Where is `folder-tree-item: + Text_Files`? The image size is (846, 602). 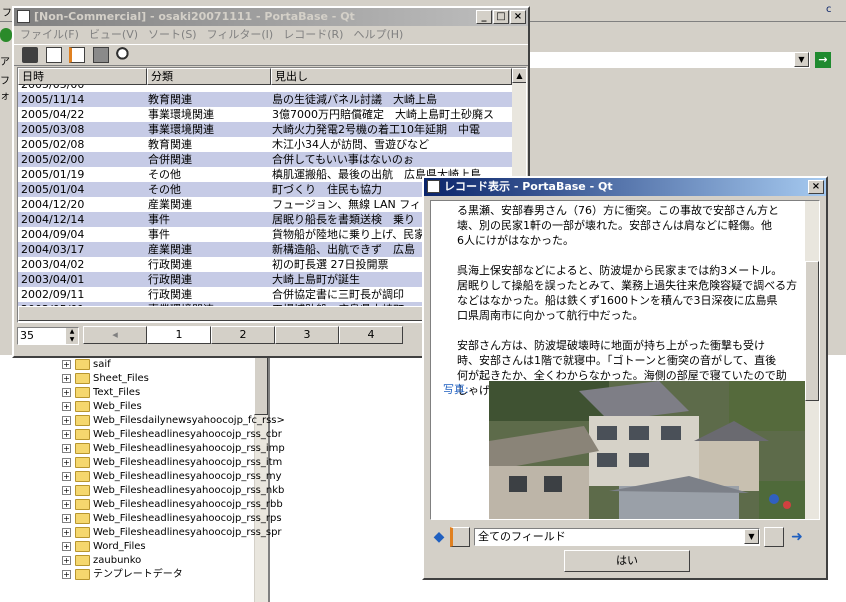
folder-tree-item: + Text_Files is located at coordinates (101, 393).